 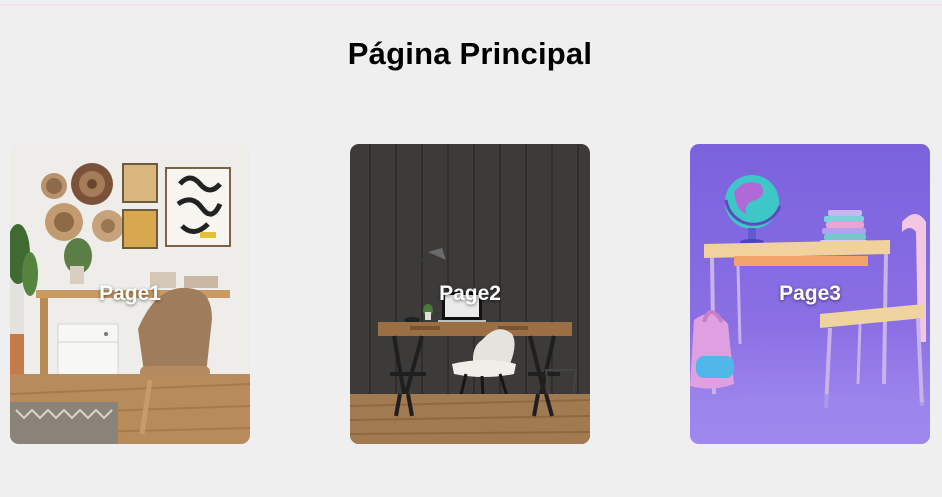 What do you see at coordinates (471, 5) in the screenshot?
I see `top-border-line` at bounding box center [471, 5].